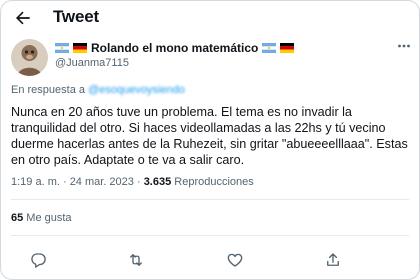  I want to click on views-label: Reproducciones, so click(212, 182).